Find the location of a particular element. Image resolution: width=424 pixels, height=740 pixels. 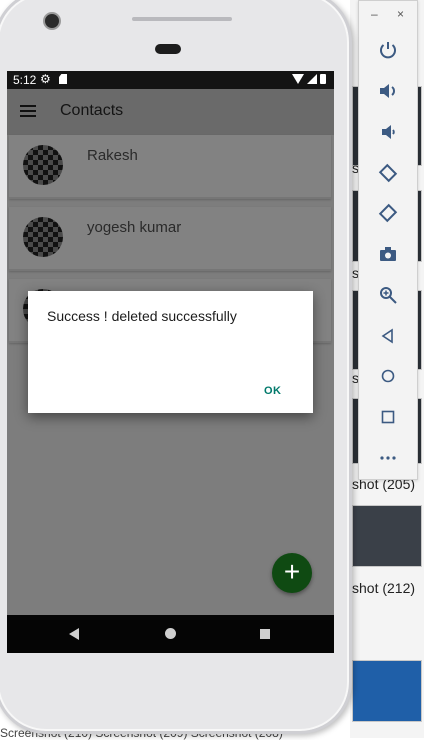

menu-icon is located at coordinates (28, 111).